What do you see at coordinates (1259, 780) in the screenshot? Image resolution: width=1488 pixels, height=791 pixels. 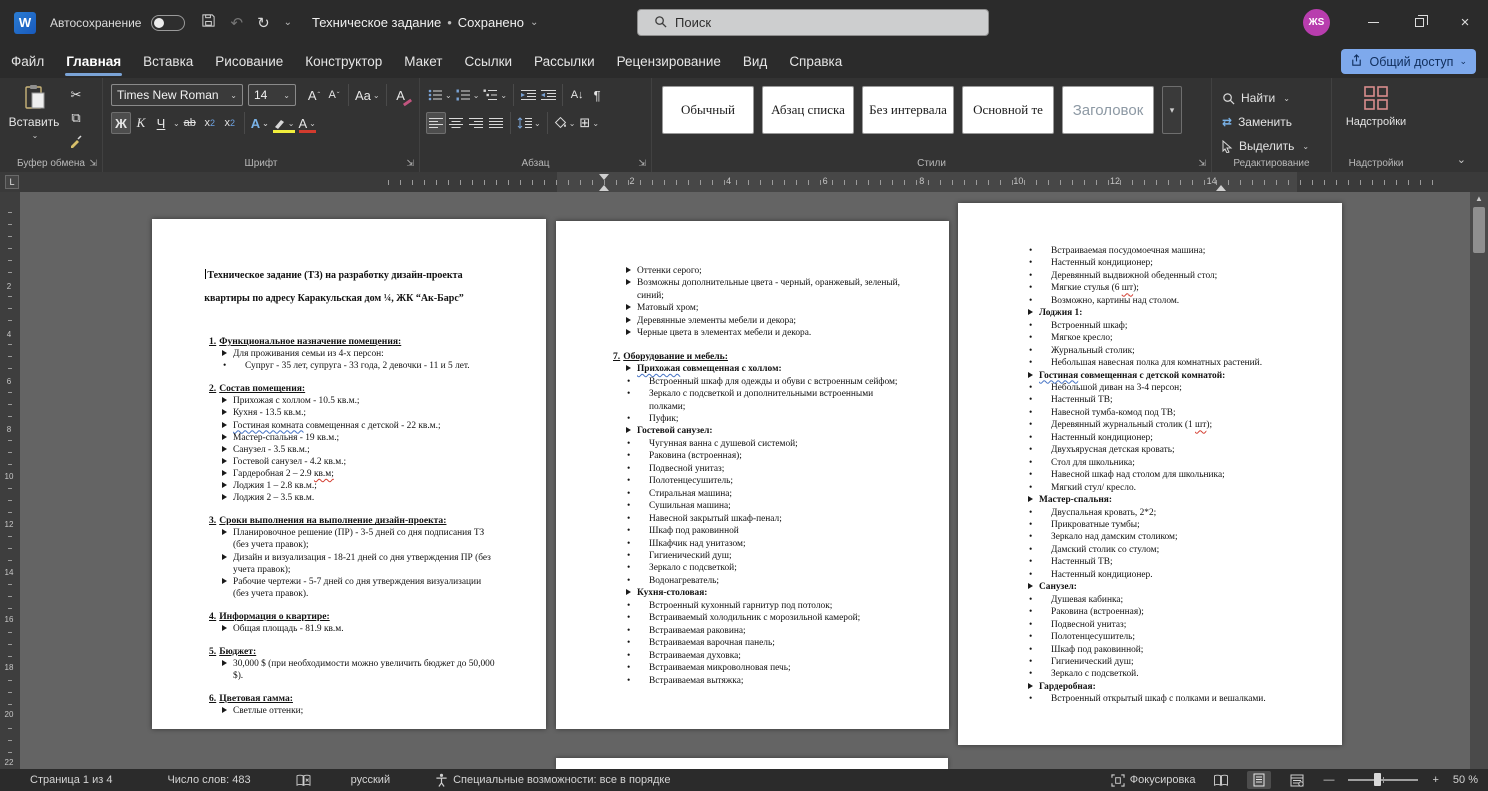 I see `print-layout-button` at bounding box center [1259, 780].